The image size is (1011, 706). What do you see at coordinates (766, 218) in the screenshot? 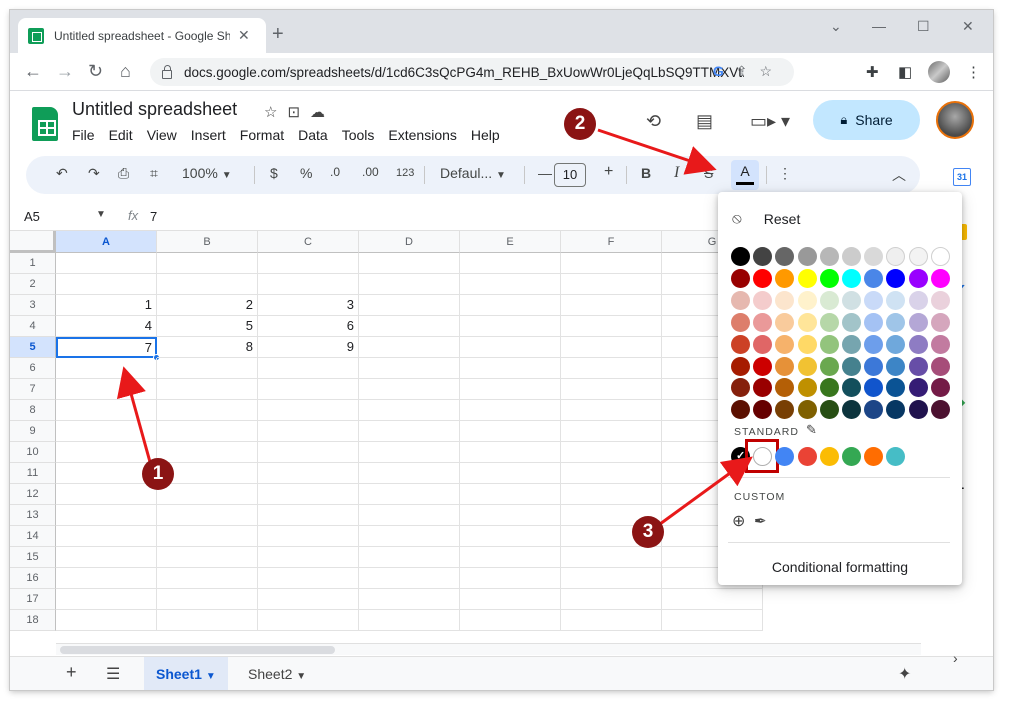
I see `reset-color-option: ⦸ Reset` at bounding box center [766, 218].